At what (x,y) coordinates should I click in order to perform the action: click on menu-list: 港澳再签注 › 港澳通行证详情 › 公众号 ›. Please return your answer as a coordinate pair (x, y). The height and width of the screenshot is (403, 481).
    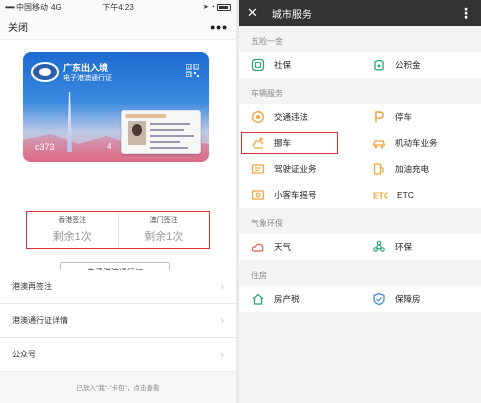
    Looking at the image, I should click on (118, 321).